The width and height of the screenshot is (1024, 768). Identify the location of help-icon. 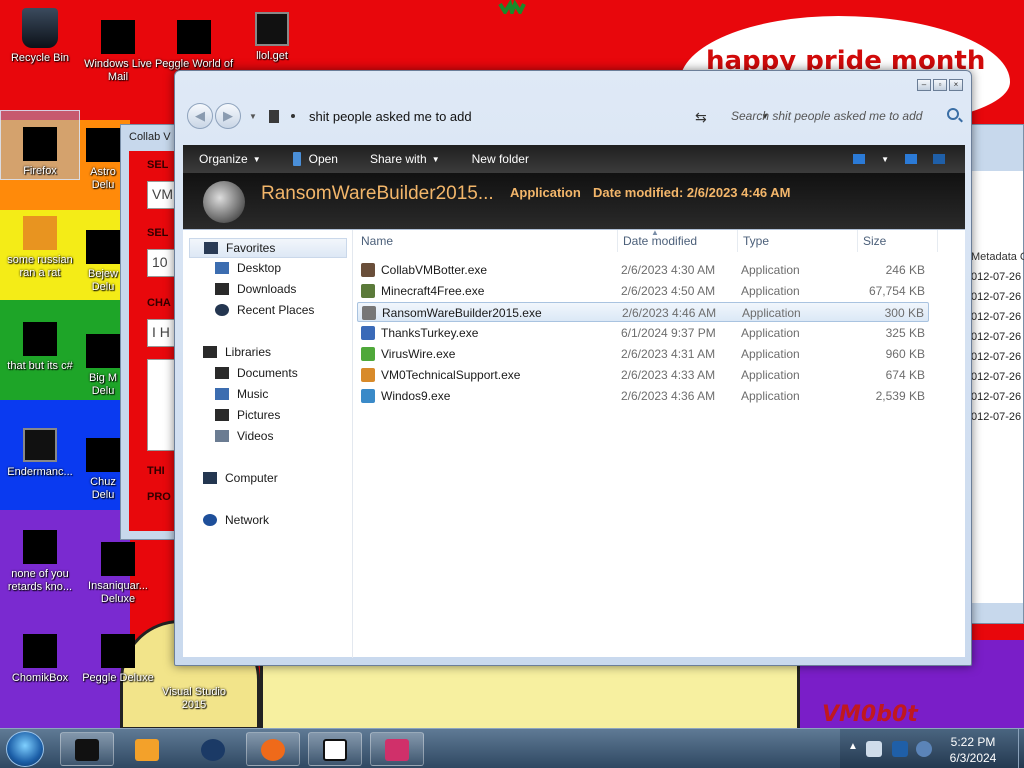
(939, 159).